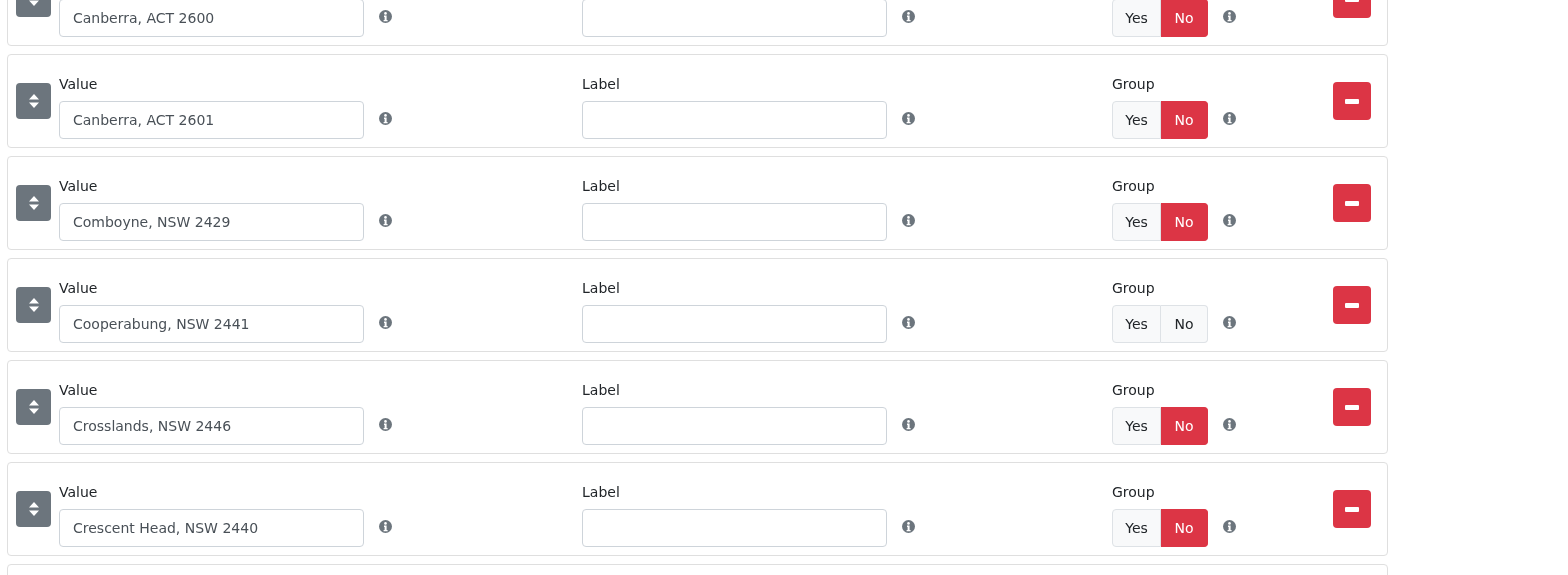 The image size is (1568, 575). I want to click on input-field: Comboyne, NSW 2429, so click(211, 222).